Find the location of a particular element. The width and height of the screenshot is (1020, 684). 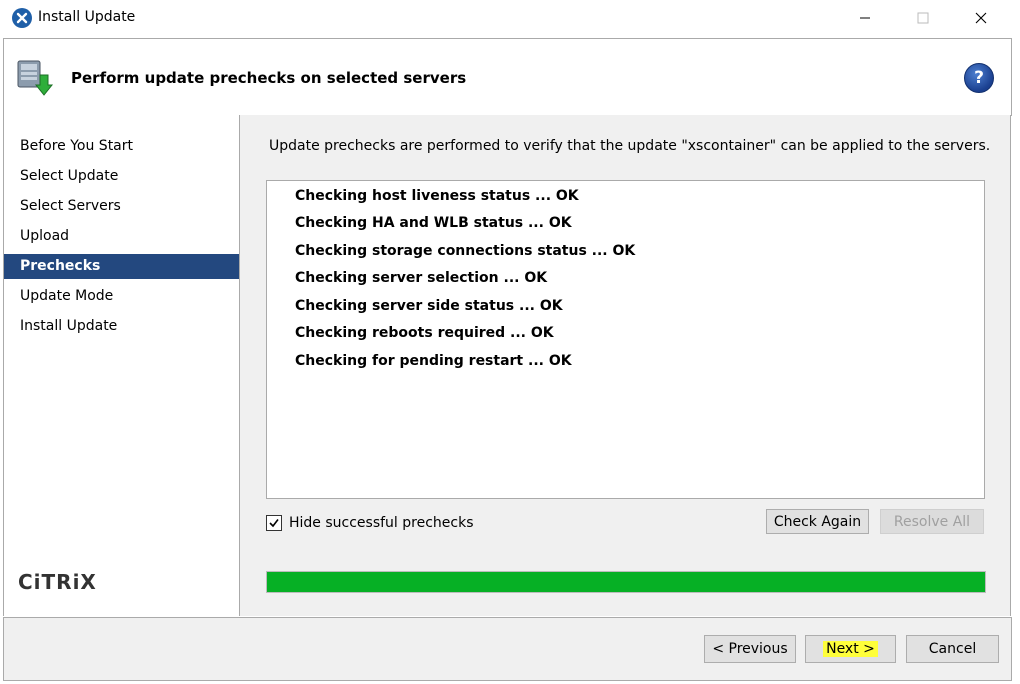

sidebar-item-select-servers: Select Servers is located at coordinates (121, 206).